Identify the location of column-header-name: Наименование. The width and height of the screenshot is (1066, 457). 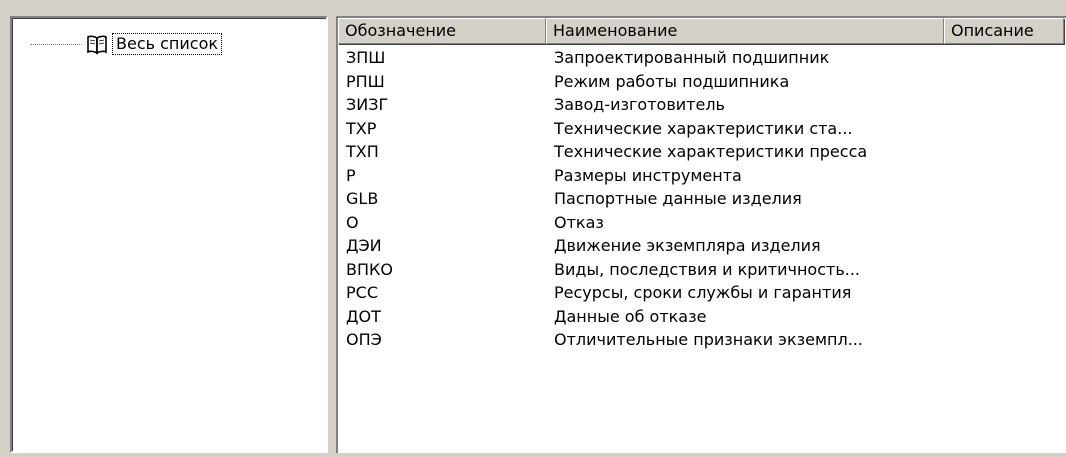
(745, 31).